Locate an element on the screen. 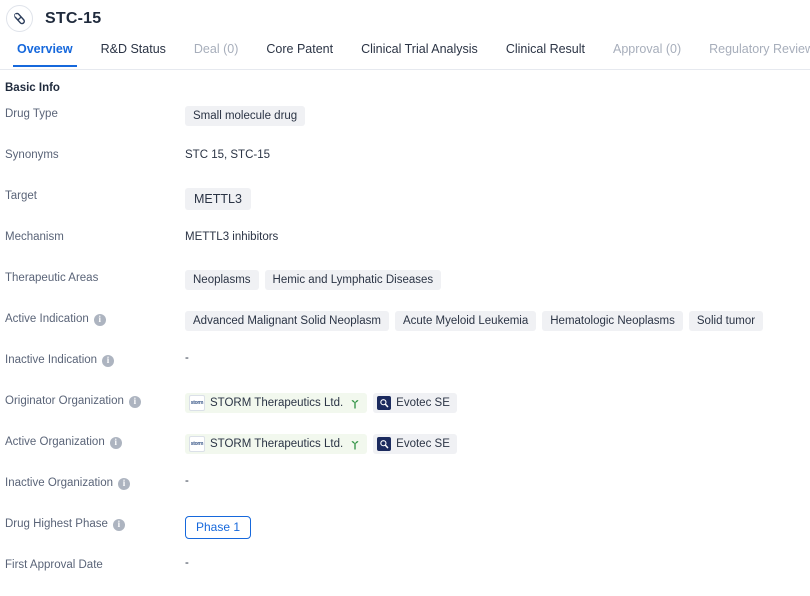 This screenshot has width=810, height=596. field-label-active-indication: Active Indication i is located at coordinates (92, 318).